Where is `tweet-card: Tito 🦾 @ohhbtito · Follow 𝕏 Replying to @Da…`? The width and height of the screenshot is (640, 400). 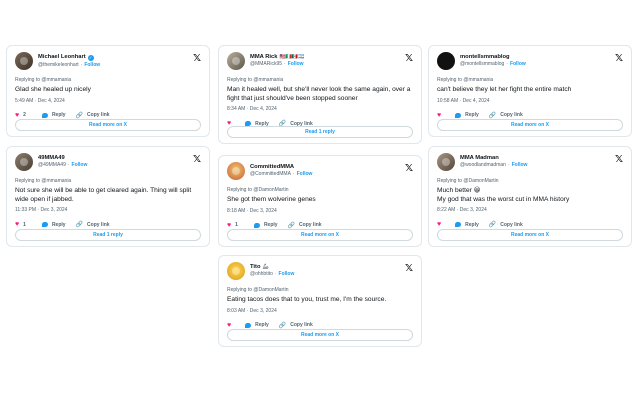 tweet-card: Tito 🦾 @ohhbtito · Follow 𝕏 Replying to @Da… is located at coordinates (320, 301).